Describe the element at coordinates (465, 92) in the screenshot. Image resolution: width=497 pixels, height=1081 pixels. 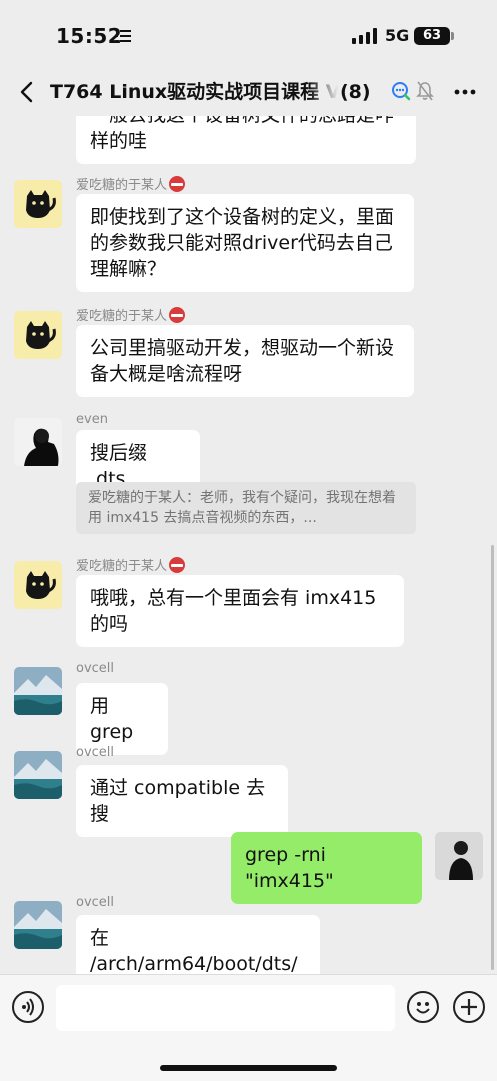
I see `more-icon` at that location.